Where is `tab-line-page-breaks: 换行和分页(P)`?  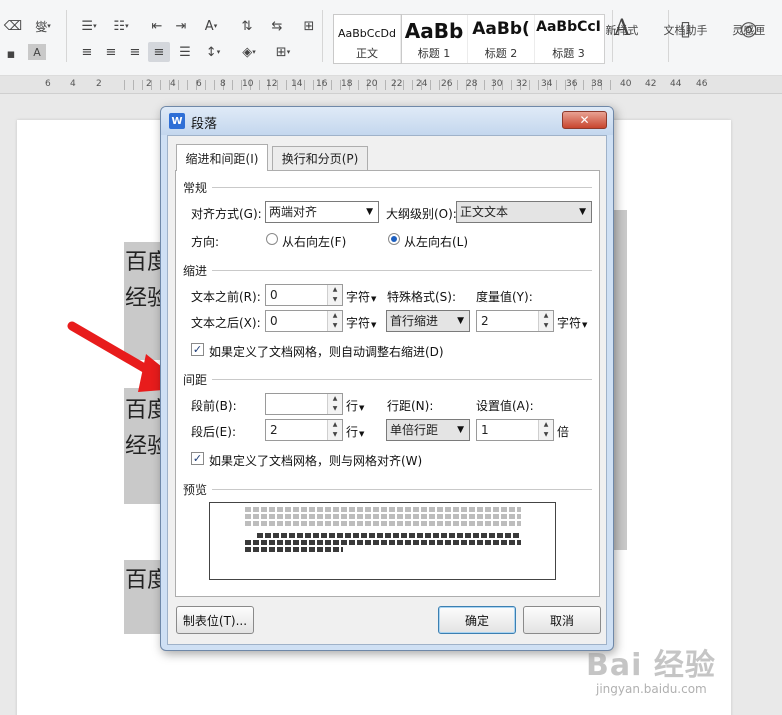
tab-line-page-breaks: 换行和分页(P) is located at coordinates (320, 158).